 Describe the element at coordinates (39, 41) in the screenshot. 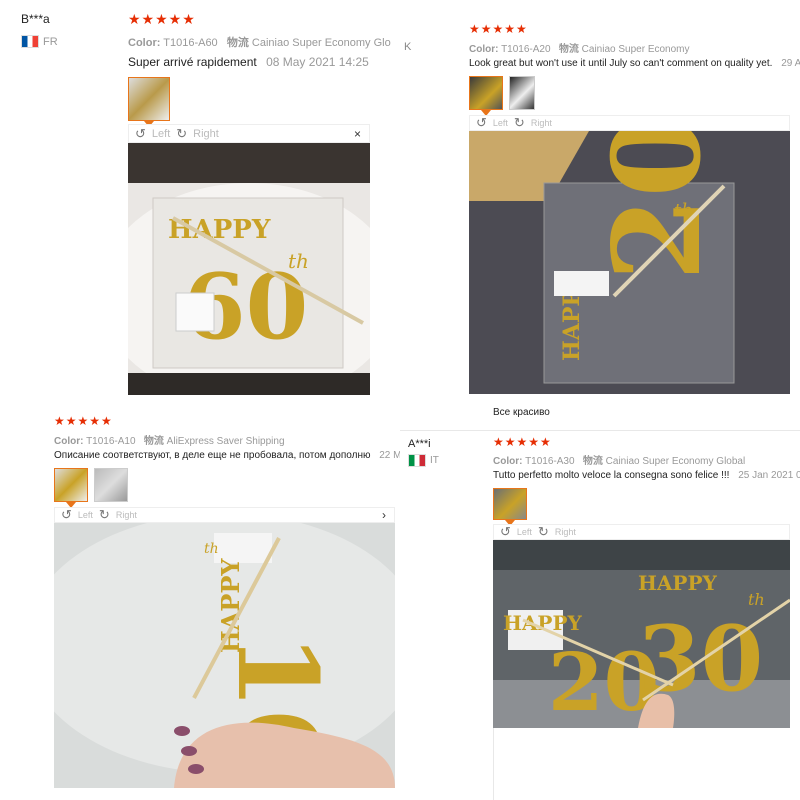

I see `reviewer-country: FR` at that location.